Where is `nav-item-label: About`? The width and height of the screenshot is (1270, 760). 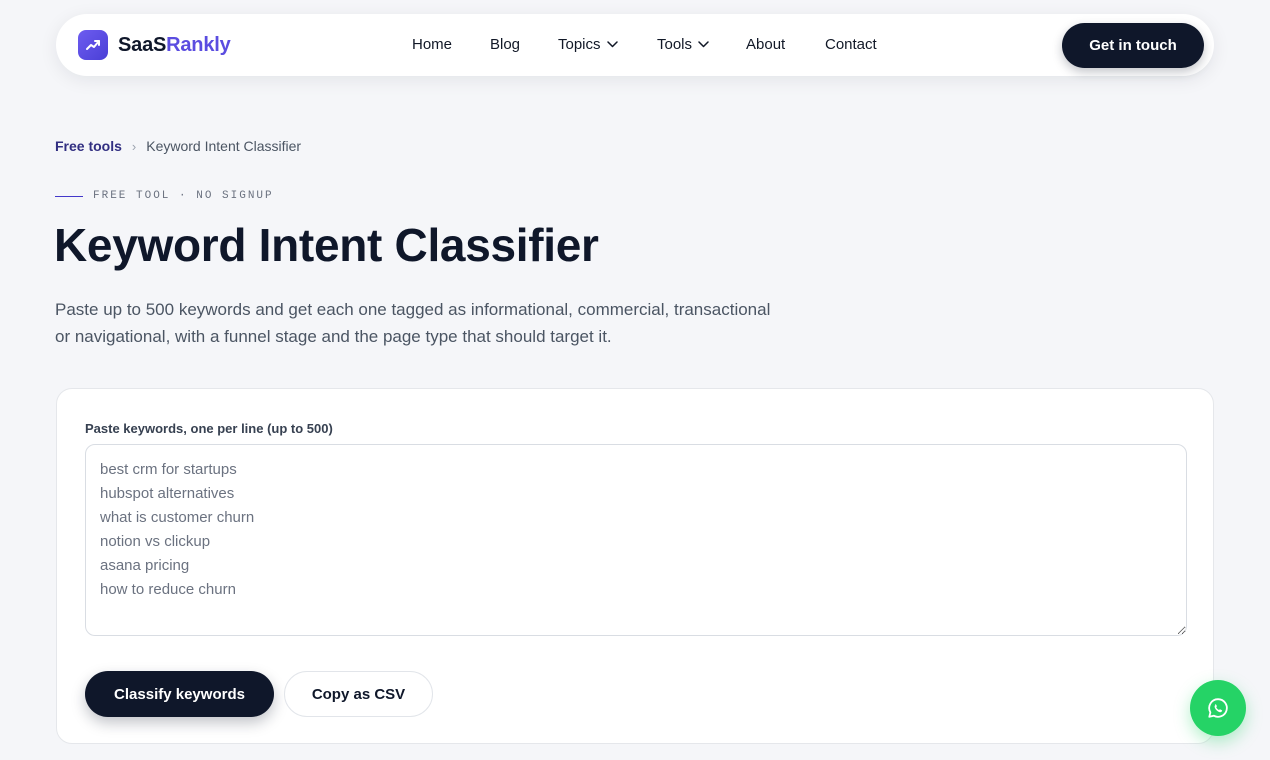
nav-item-label: About is located at coordinates (766, 44).